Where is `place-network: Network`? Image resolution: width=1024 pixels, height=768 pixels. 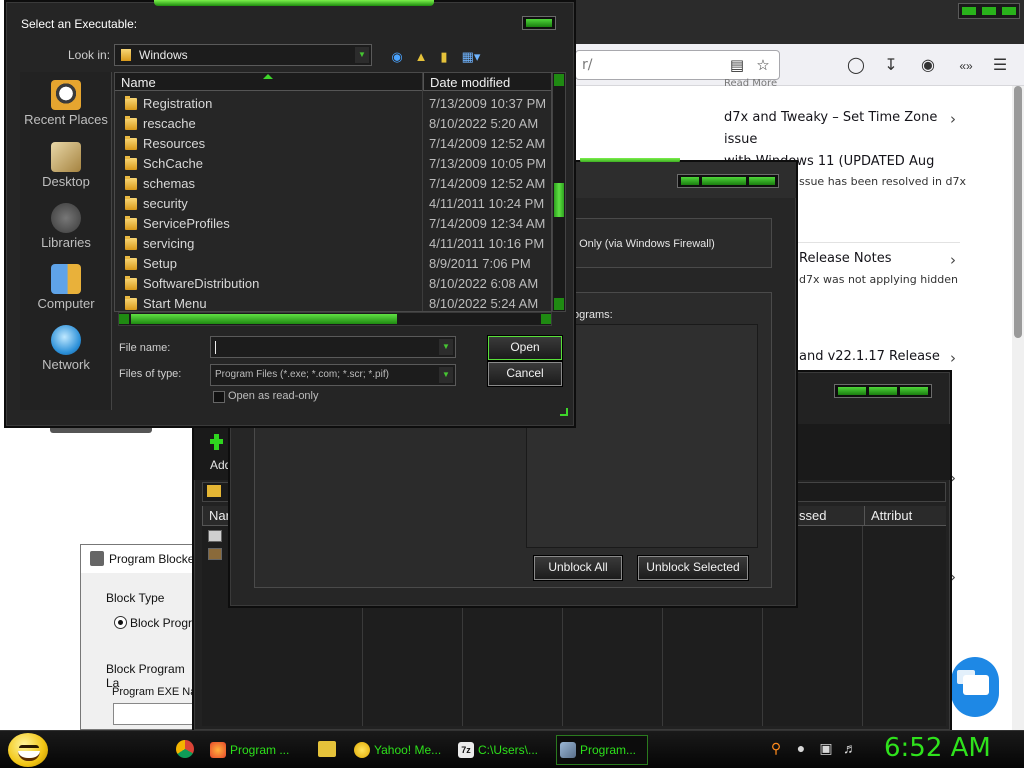
place-network: Network is located at coordinates (66, 348).